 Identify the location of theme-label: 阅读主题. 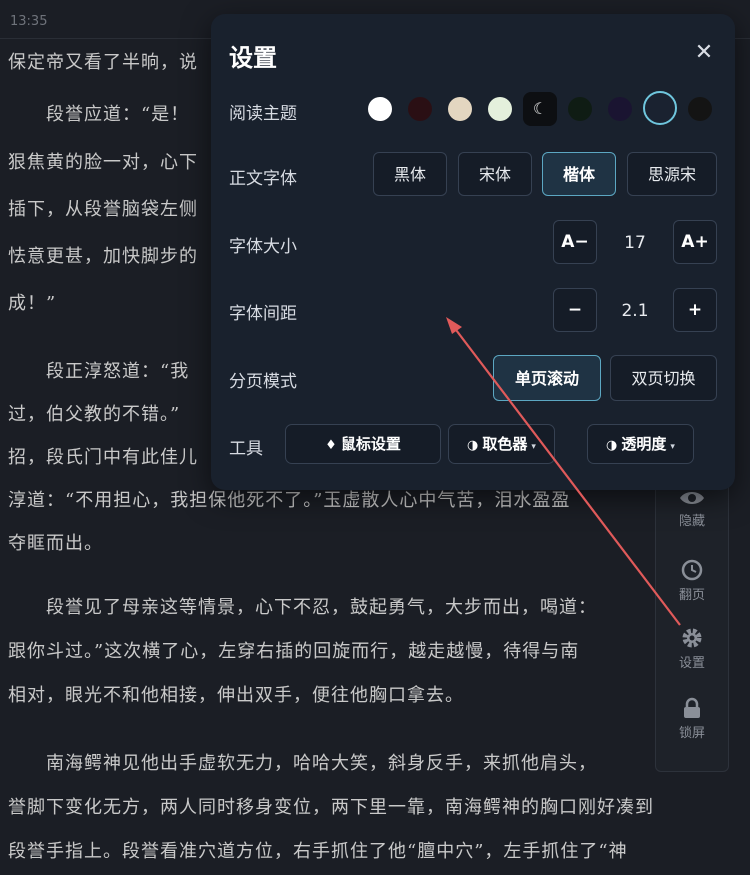
(263, 114).